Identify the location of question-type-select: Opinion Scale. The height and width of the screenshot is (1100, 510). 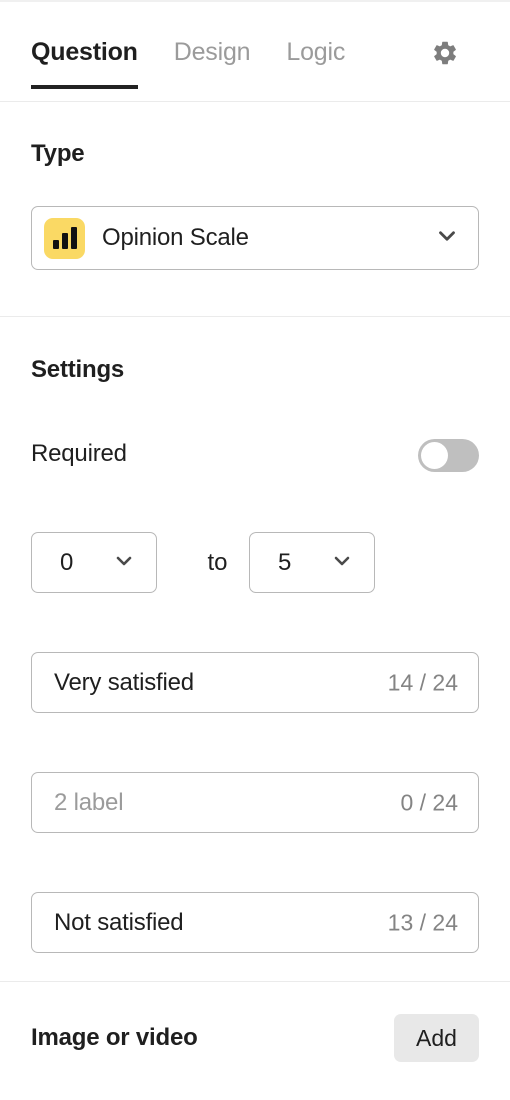
(255, 238).